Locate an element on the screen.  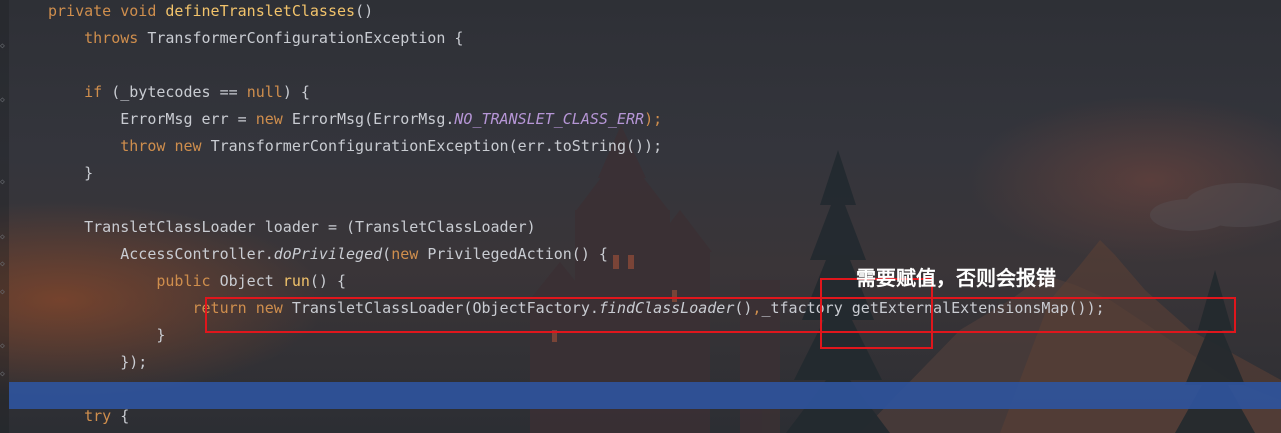
code-token: public is located at coordinates (188, 281).